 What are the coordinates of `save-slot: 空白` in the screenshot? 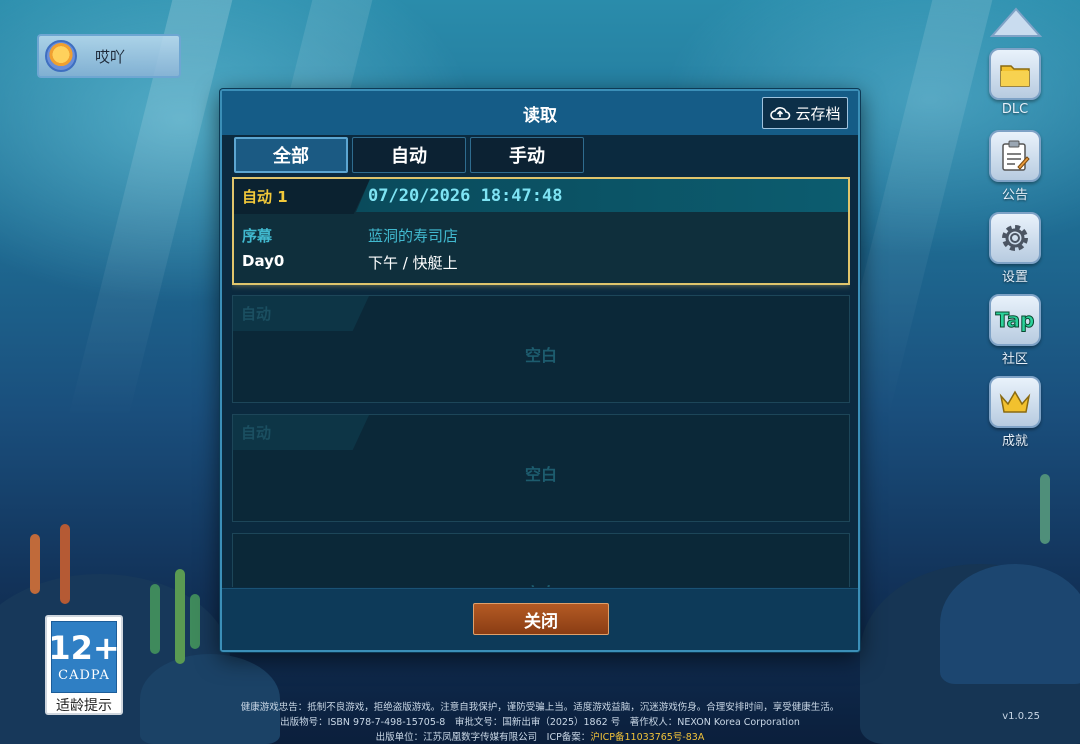 It's located at (541, 560).